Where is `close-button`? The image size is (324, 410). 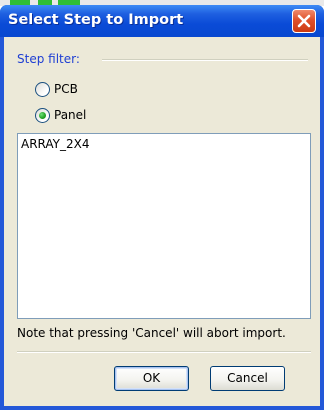
close-button is located at coordinates (304, 21).